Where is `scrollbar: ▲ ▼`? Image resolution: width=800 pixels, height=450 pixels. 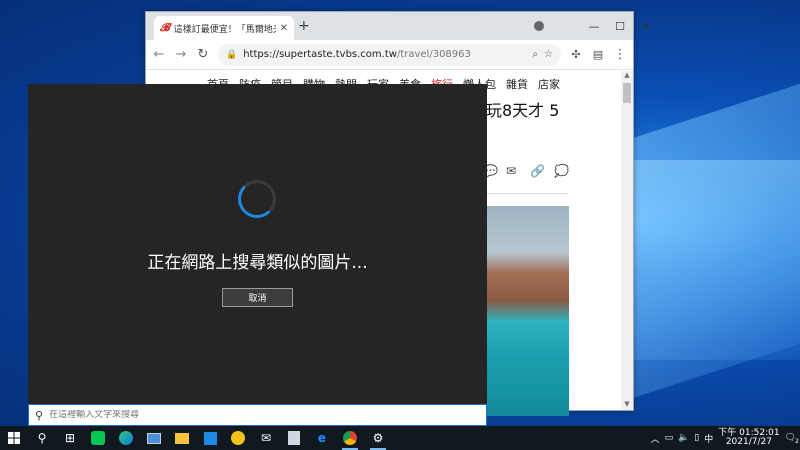 scrollbar: ▲ ▼ is located at coordinates (627, 240).